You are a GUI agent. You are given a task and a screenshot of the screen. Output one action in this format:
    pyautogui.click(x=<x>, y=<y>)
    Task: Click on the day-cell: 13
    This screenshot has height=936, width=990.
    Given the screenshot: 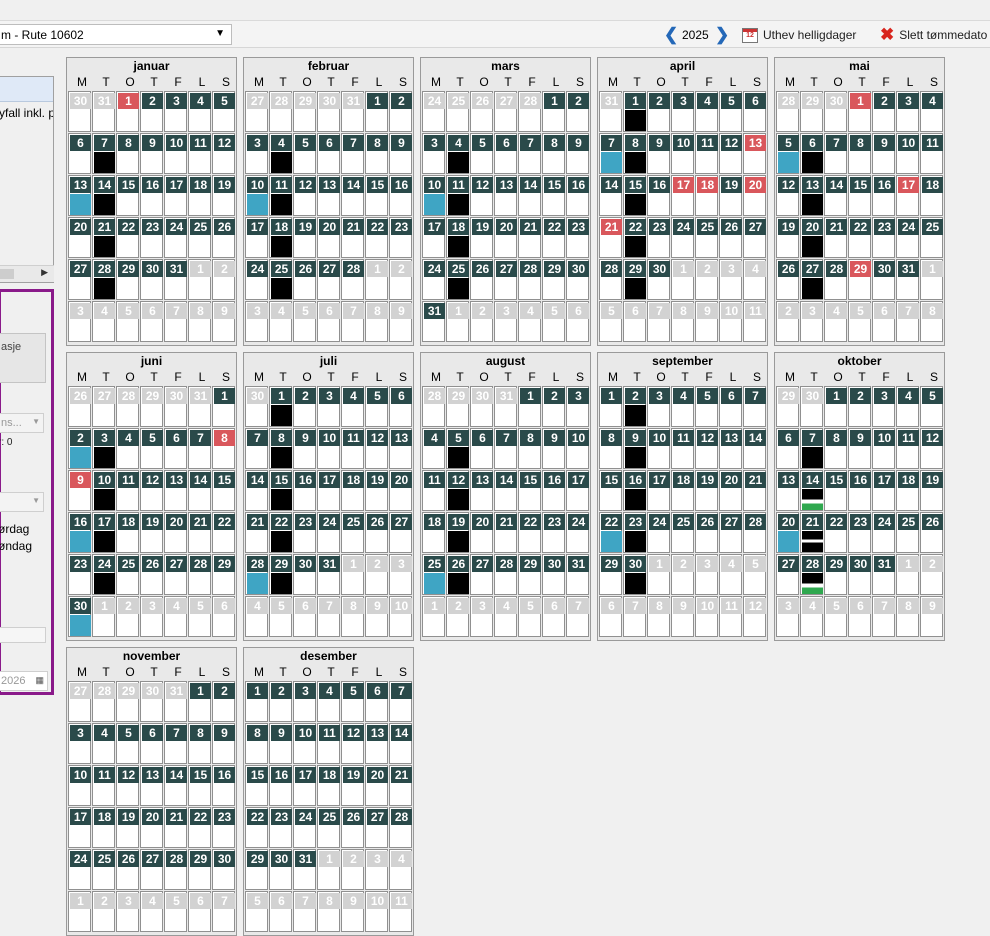 What is the action you would take?
    pyautogui.click(x=376, y=743)
    